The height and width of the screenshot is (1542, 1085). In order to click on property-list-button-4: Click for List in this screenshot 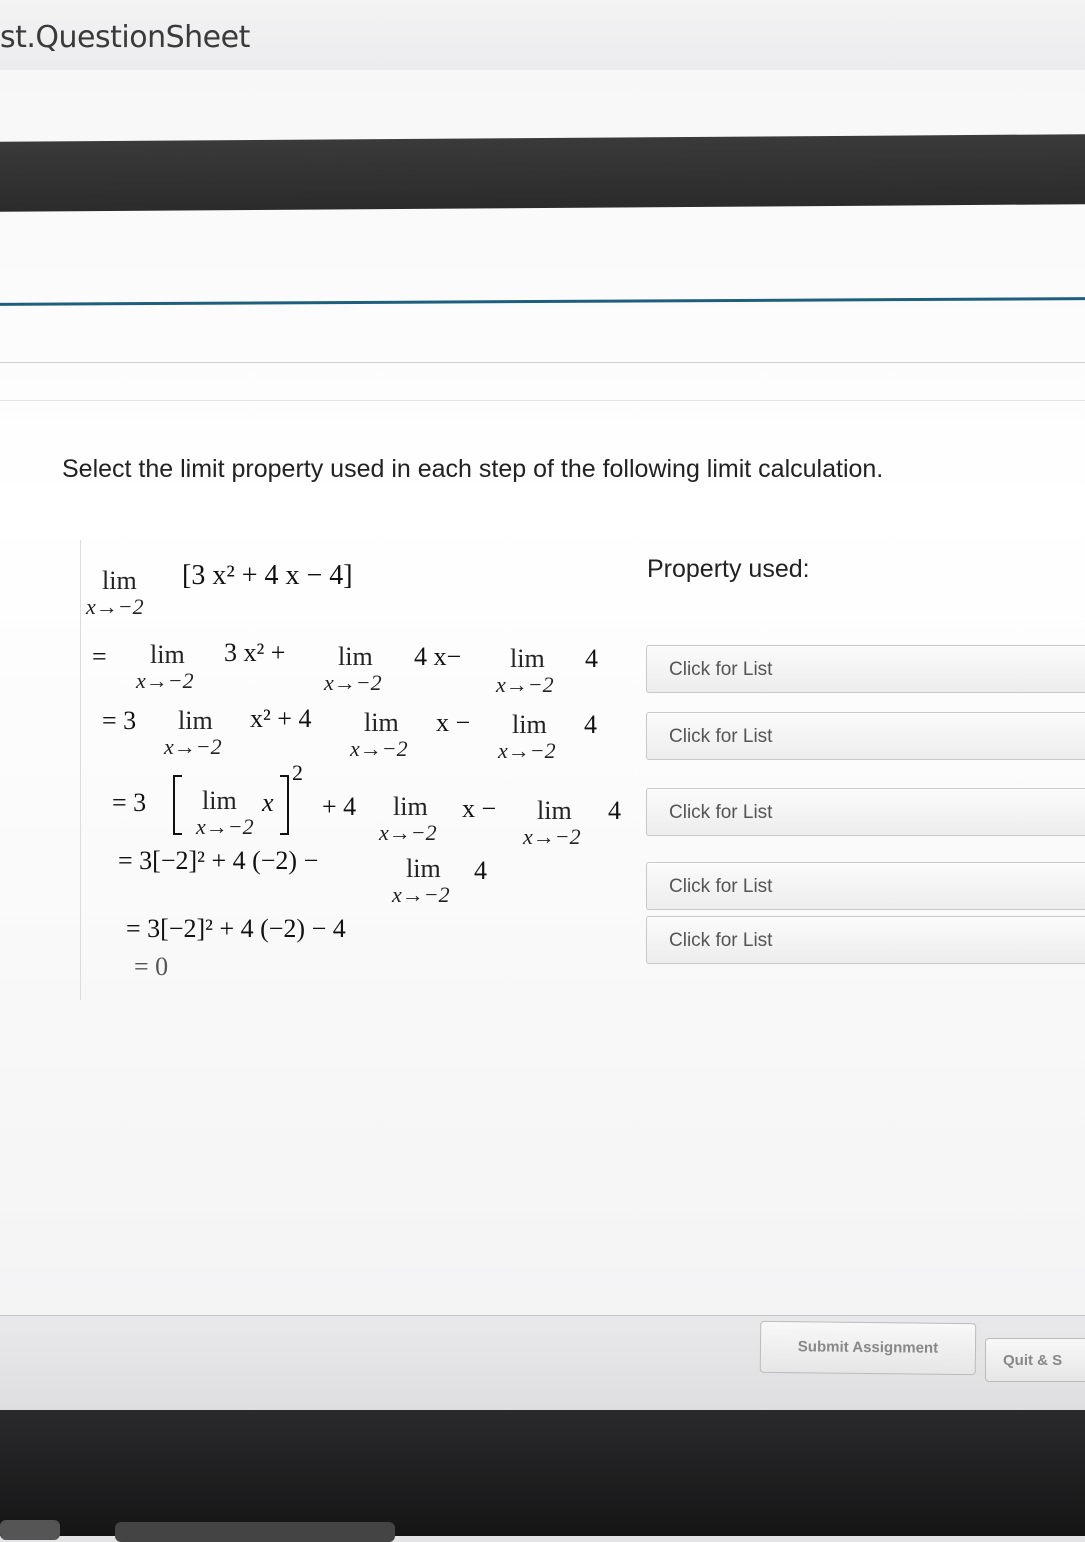, I will do `click(865, 886)`.